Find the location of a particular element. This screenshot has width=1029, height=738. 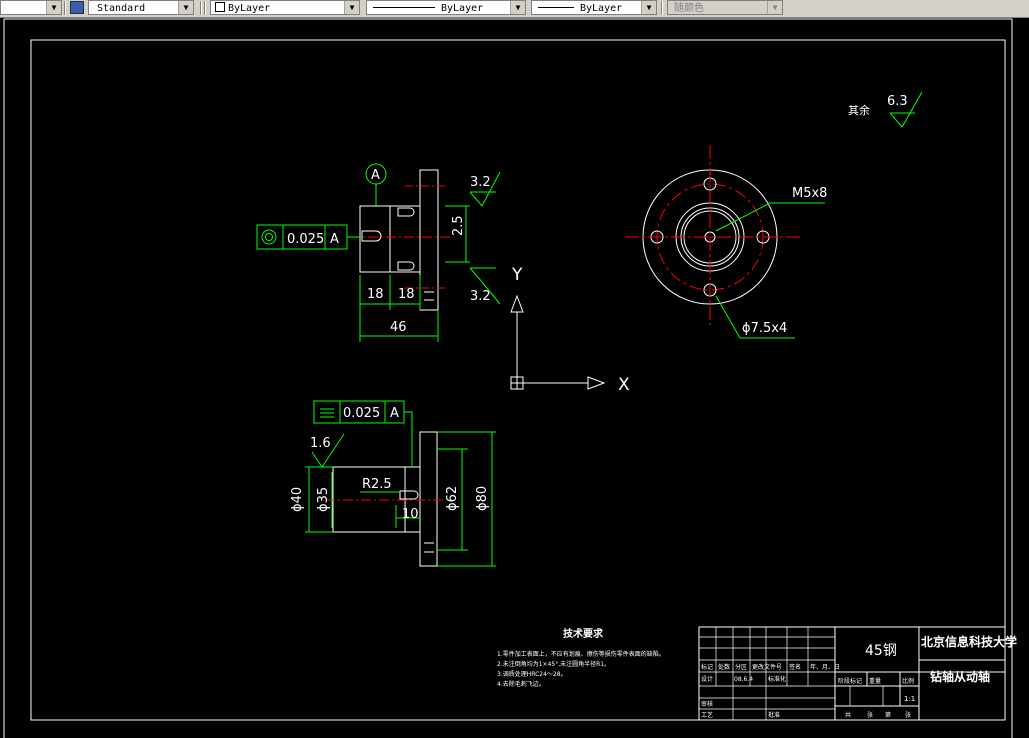

layer-color-dropdown: ByLayer ▼ is located at coordinates (285, 7).